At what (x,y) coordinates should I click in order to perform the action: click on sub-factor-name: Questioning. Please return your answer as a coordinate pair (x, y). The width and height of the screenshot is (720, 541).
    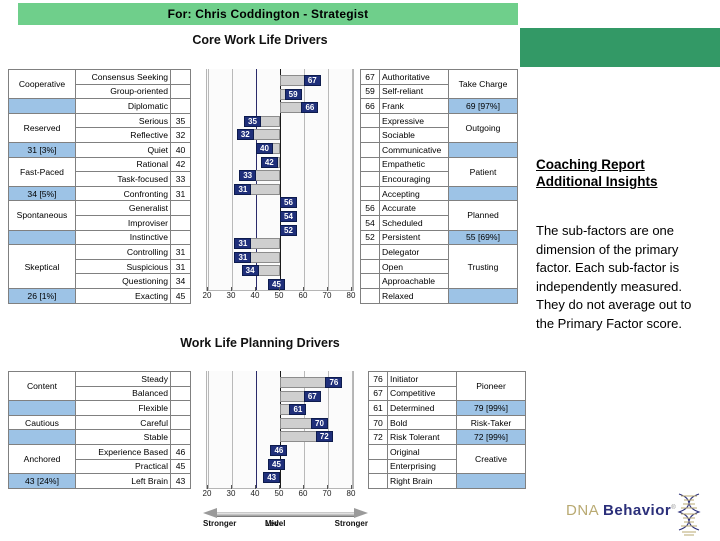
    Looking at the image, I should click on (123, 281).